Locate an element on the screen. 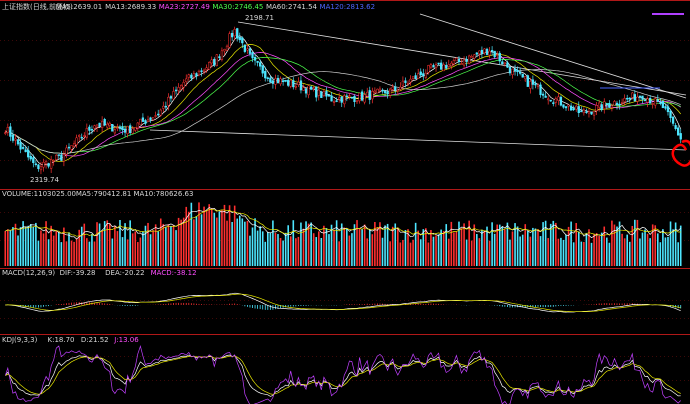 Image resolution: width=690 pixels, height=404 pixels. trend-lower-line is located at coordinates (418, 140).